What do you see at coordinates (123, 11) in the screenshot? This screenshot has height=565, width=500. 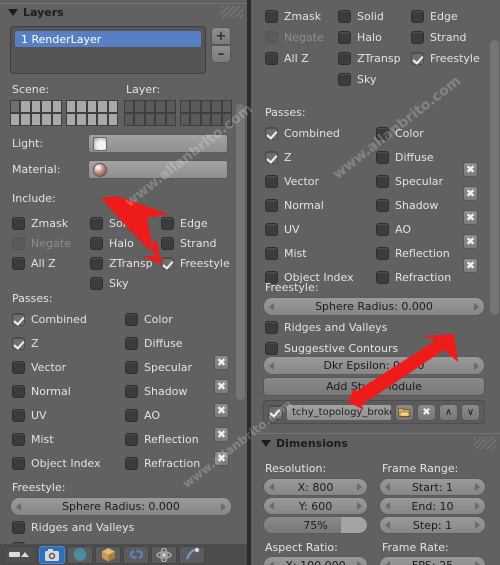 I see `panel-header-layers: Layers` at bounding box center [123, 11].